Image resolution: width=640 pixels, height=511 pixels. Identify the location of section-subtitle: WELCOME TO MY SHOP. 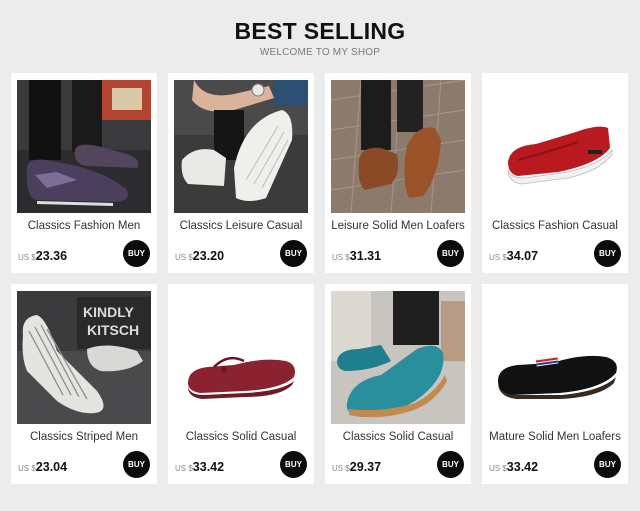
(320, 52).